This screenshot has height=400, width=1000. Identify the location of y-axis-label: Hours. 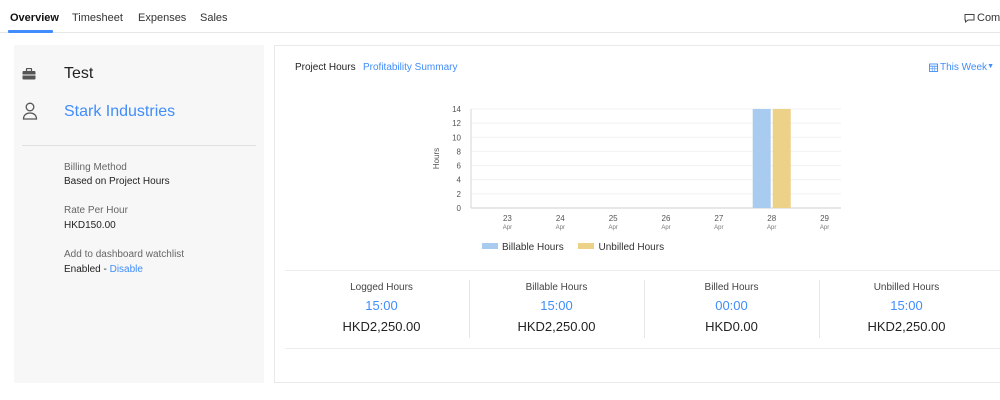
(436, 158).